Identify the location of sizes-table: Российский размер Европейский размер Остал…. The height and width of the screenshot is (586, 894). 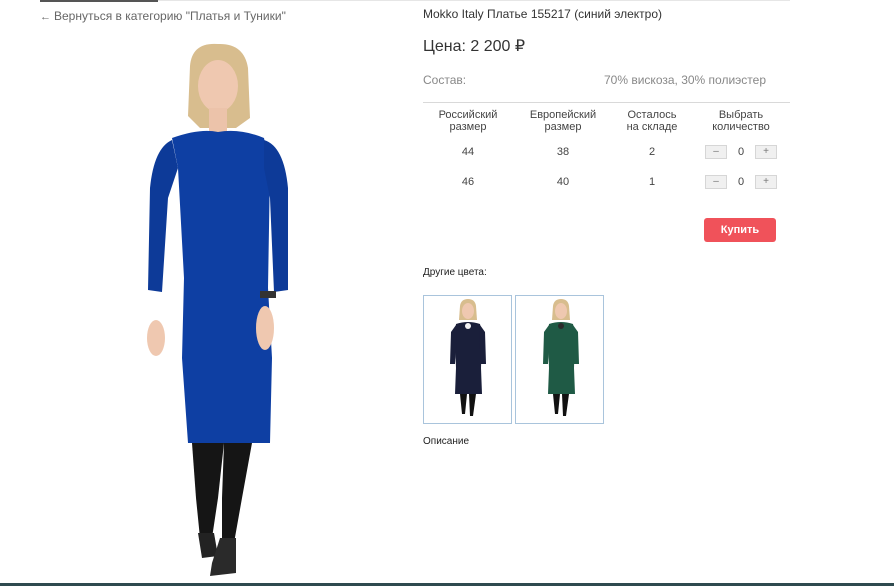
(607, 153).